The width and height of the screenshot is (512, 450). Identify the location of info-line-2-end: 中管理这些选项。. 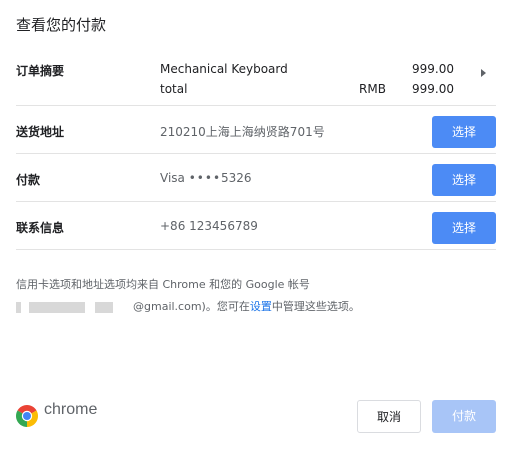
(315, 306).